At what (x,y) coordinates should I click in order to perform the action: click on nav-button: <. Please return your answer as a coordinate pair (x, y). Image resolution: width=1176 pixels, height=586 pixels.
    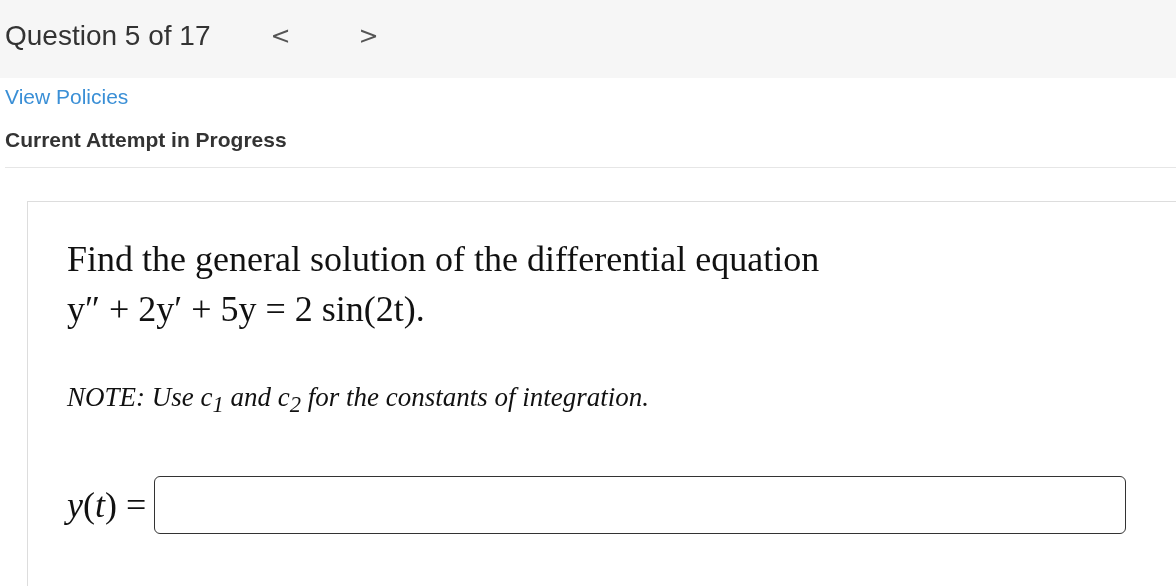
    Looking at the image, I should click on (280, 36).